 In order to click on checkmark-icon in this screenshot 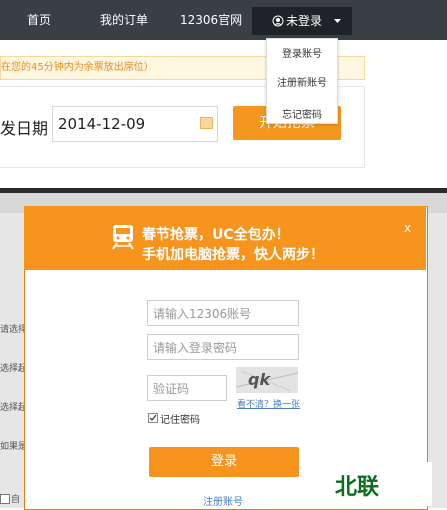, I will do `click(153, 417)`.